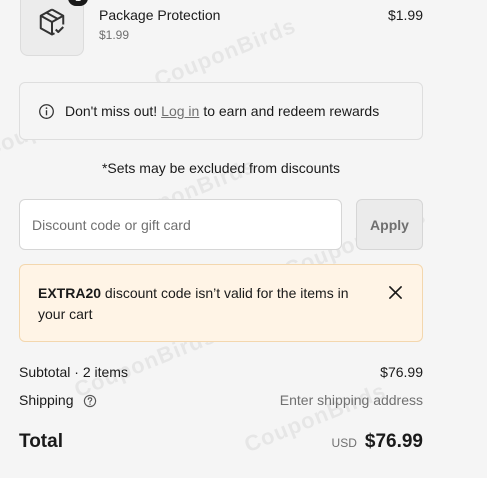 This screenshot has width=487, height=478. Describe the element at coordinates (291, 111) in the screenshot. I see `rewards-text-after: to earn and redeem rewards` at that location.